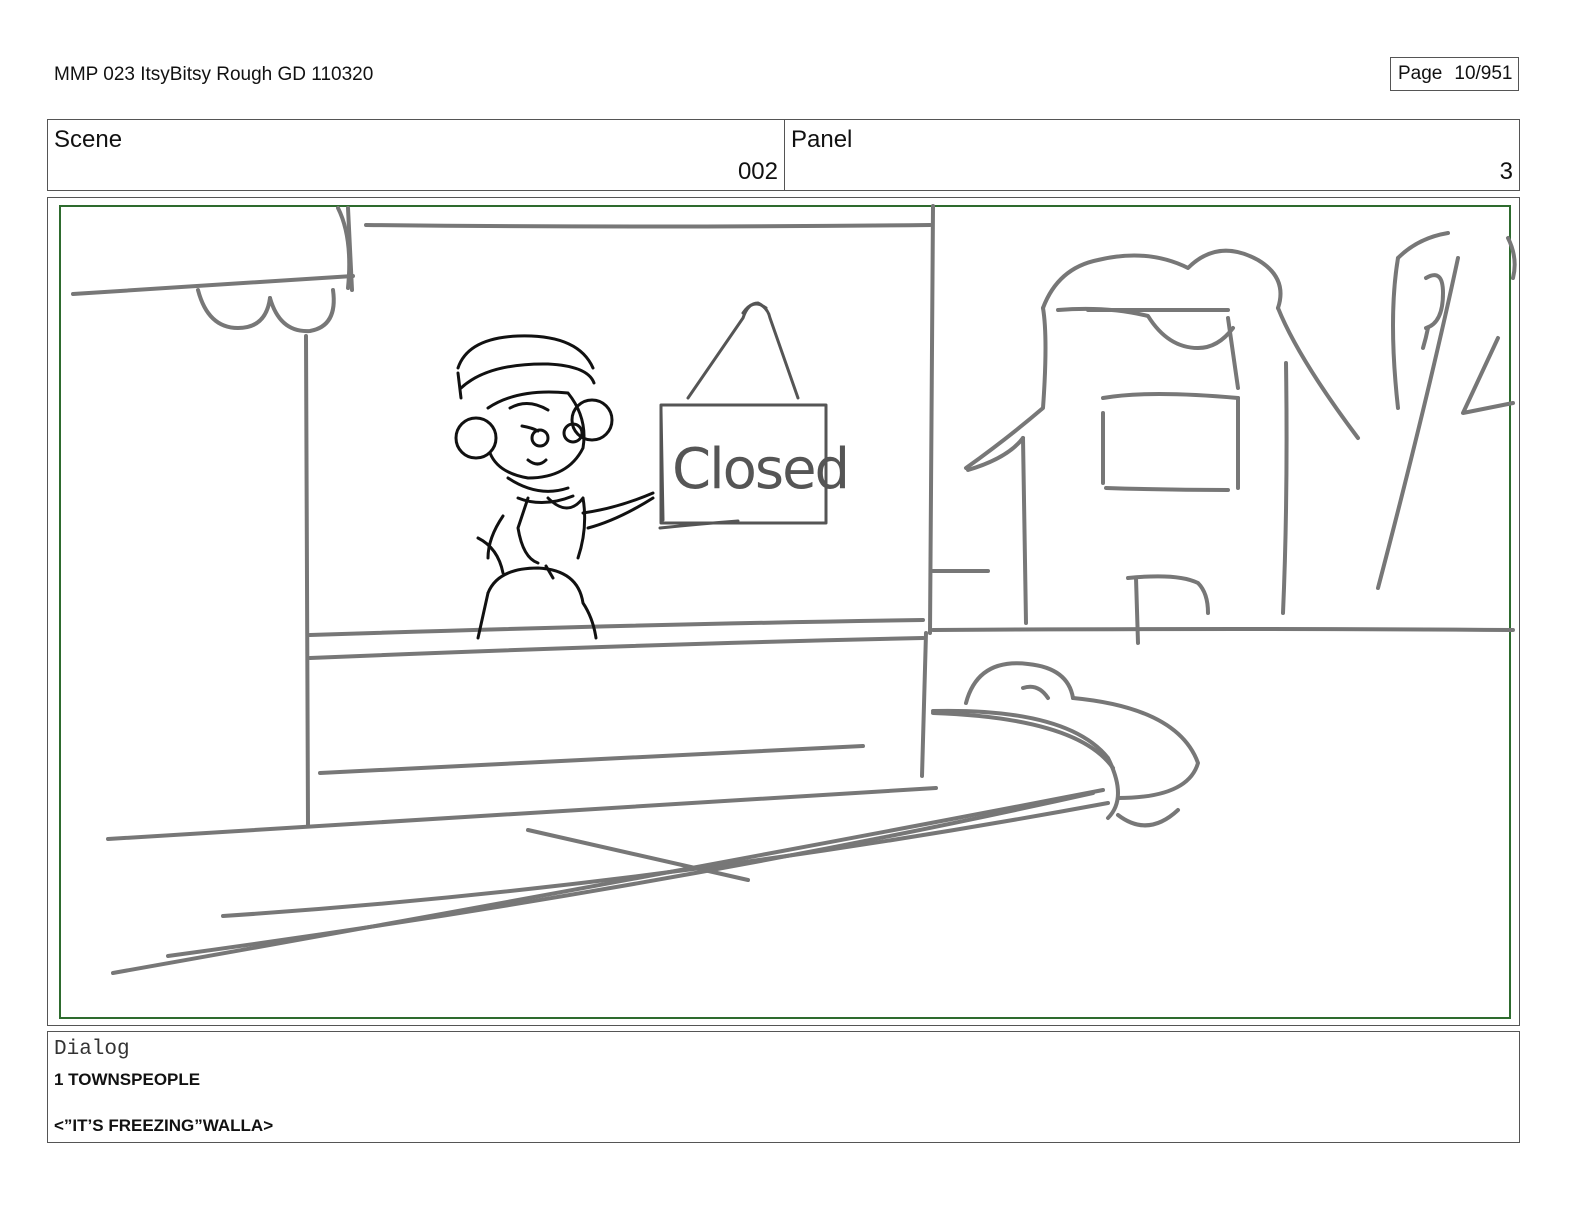 This screenshot has height=1225, width=1582. What do you see at coordinates (554, 487) in the screenshot?
I see `character-sketch` at bounding box center [554, 487].